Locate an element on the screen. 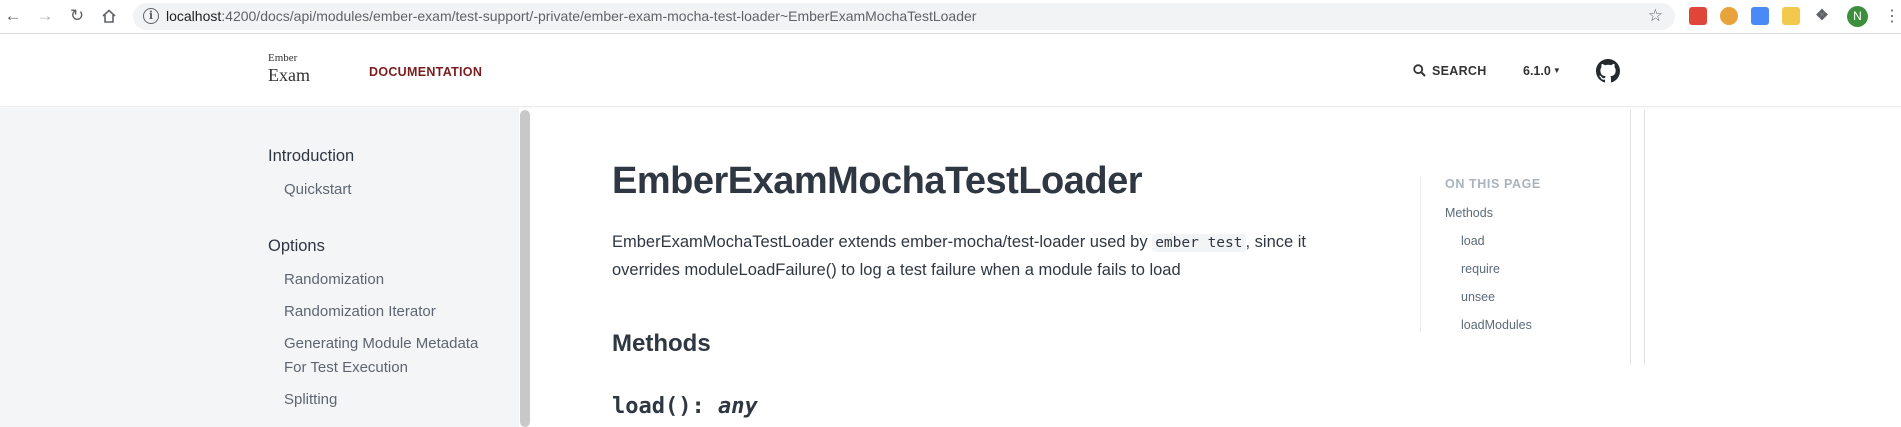  page-title: EmberExamMochaTestLoader is located at coordinates (877, 181).